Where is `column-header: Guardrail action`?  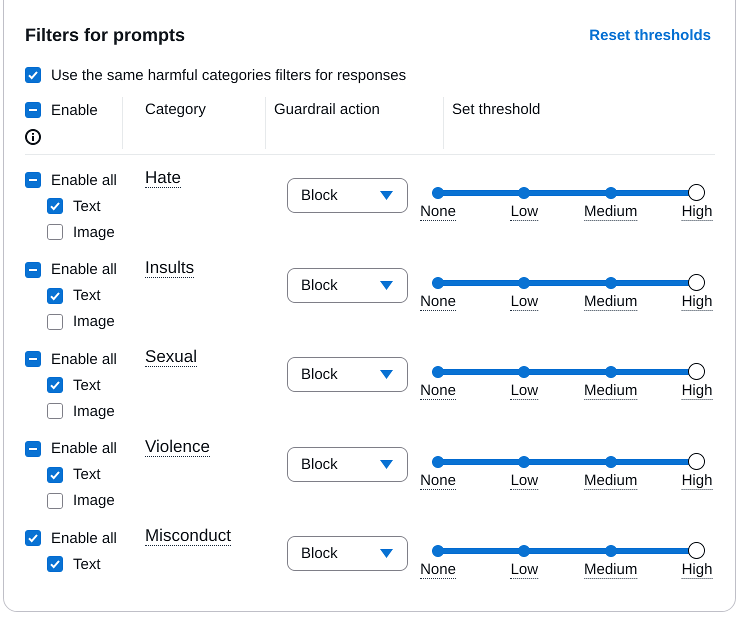
column-header: Guardrail action is located at coordinates (327, 109).